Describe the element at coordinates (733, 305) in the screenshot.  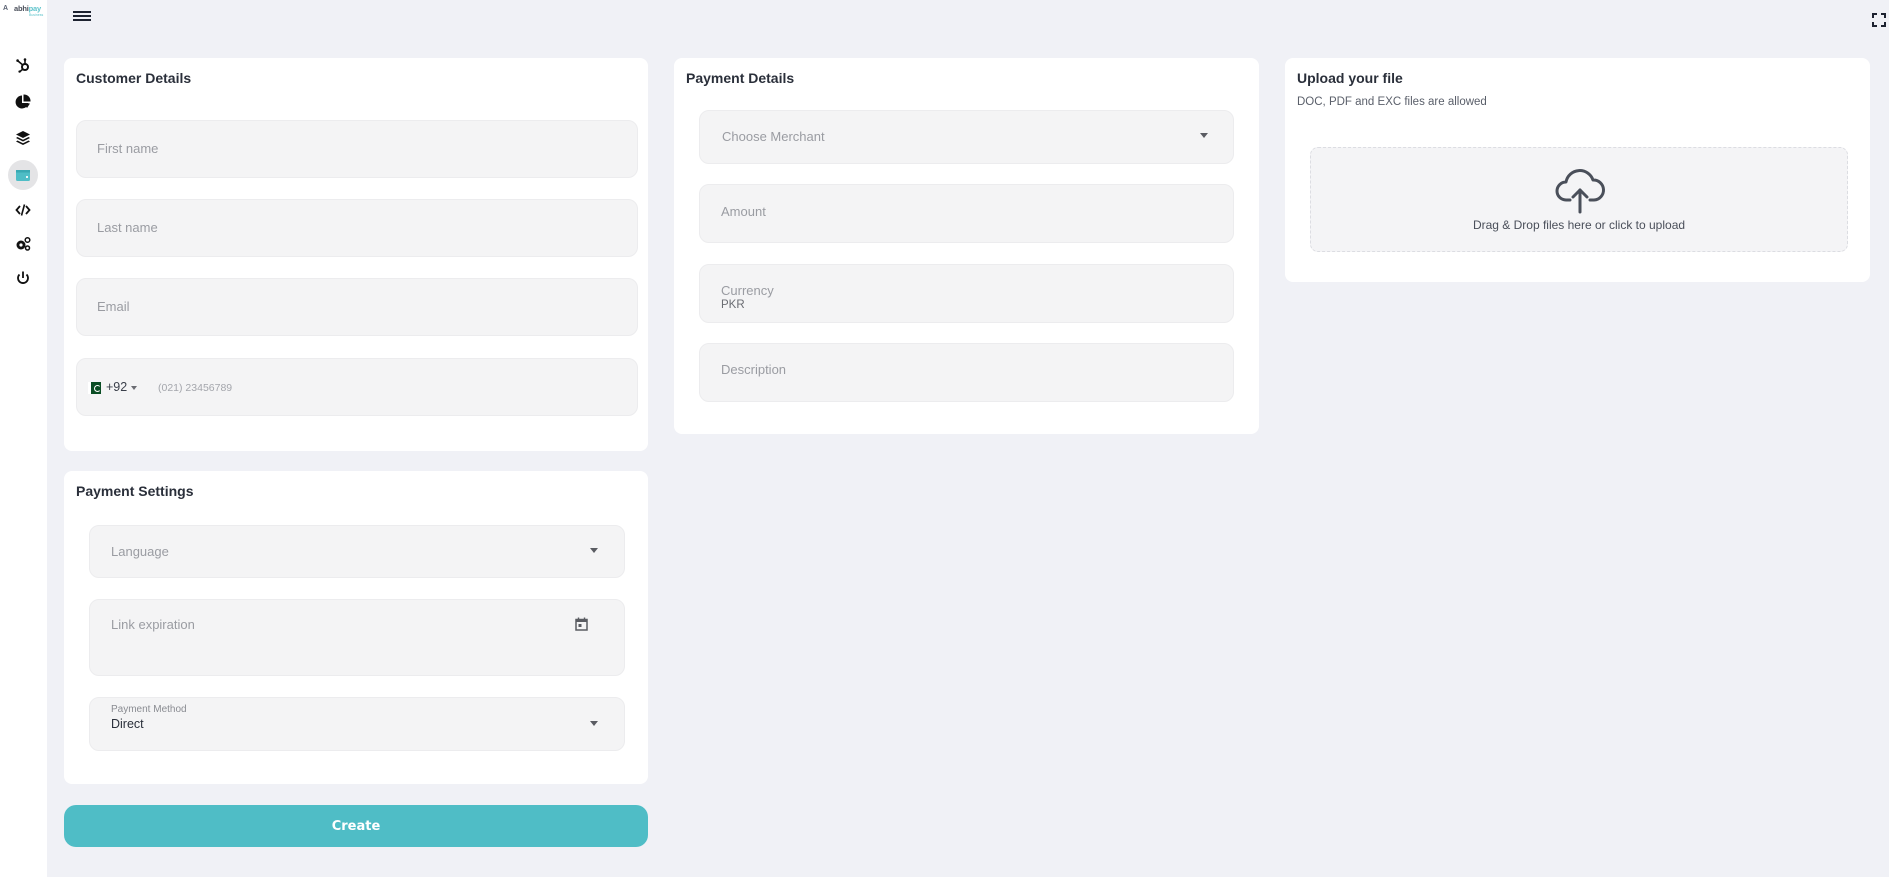
I see `currency-value: PKR` at that location.